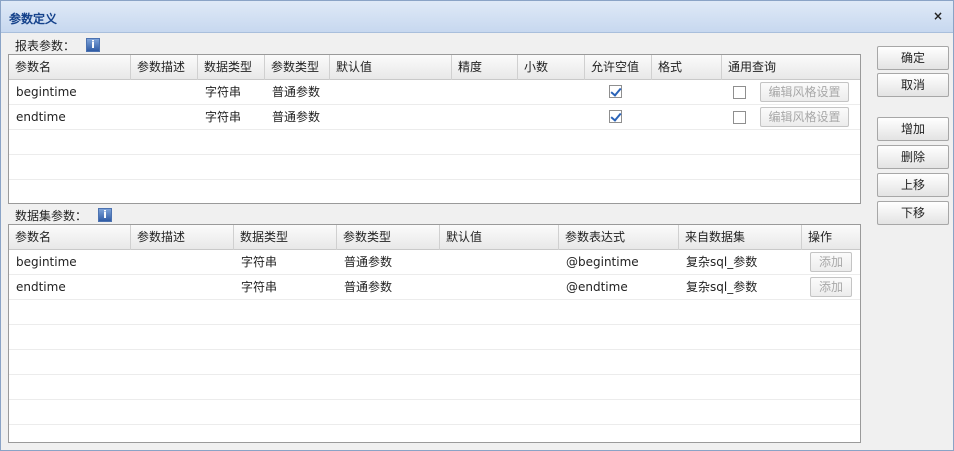  What do you see at coordinates (551, 67) in the screenshot?
I see `col-header-decimal: 小数` at bounding box center [551, 67].